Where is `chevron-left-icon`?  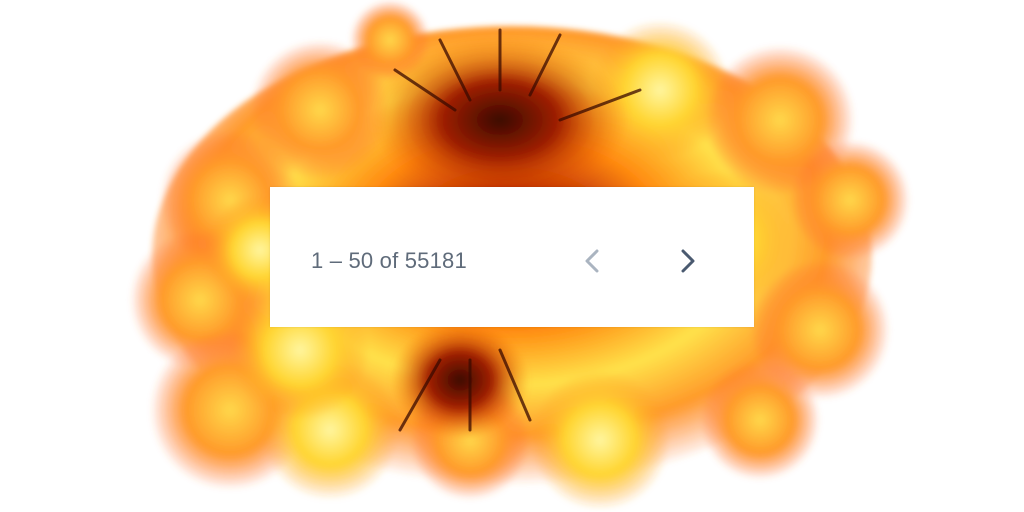 chevron-left-icon is located at coordinates (592, 261).